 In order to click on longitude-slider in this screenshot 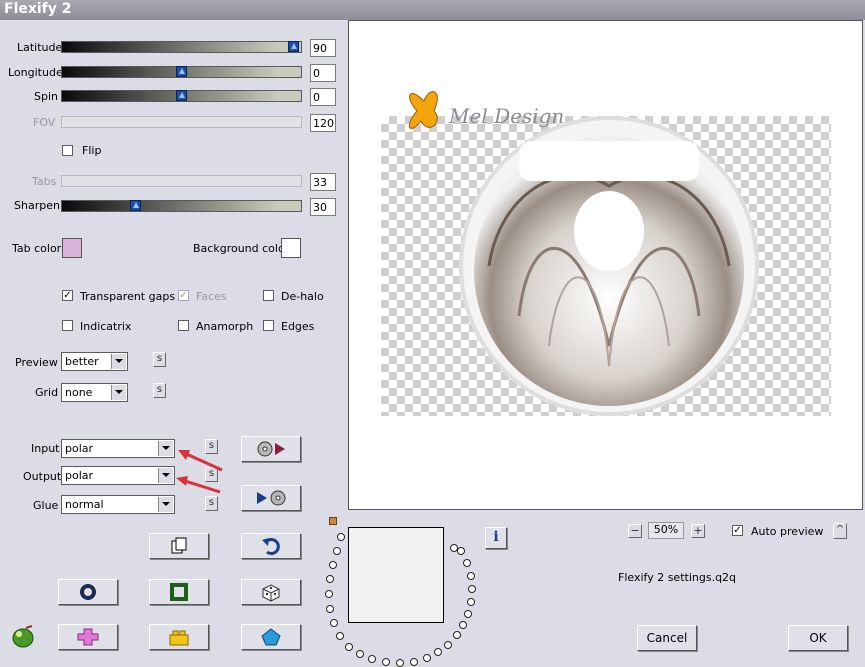, I will do `click(181, 72)`.